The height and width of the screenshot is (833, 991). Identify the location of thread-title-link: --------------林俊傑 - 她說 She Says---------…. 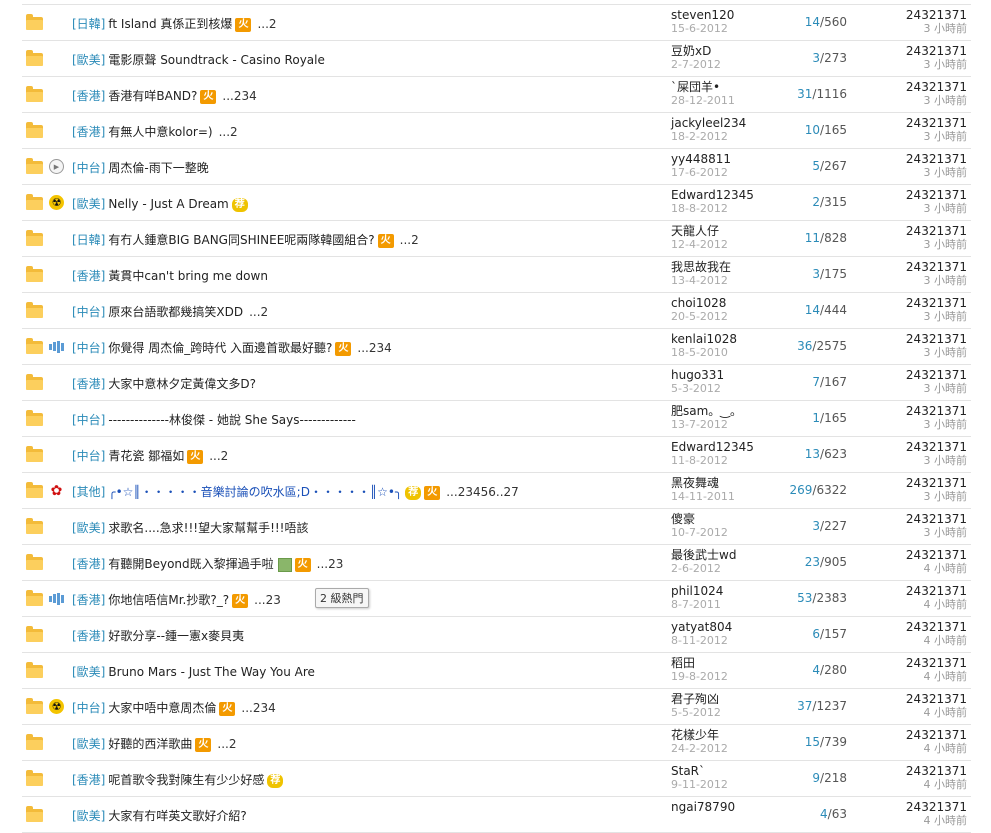
(231, 420).